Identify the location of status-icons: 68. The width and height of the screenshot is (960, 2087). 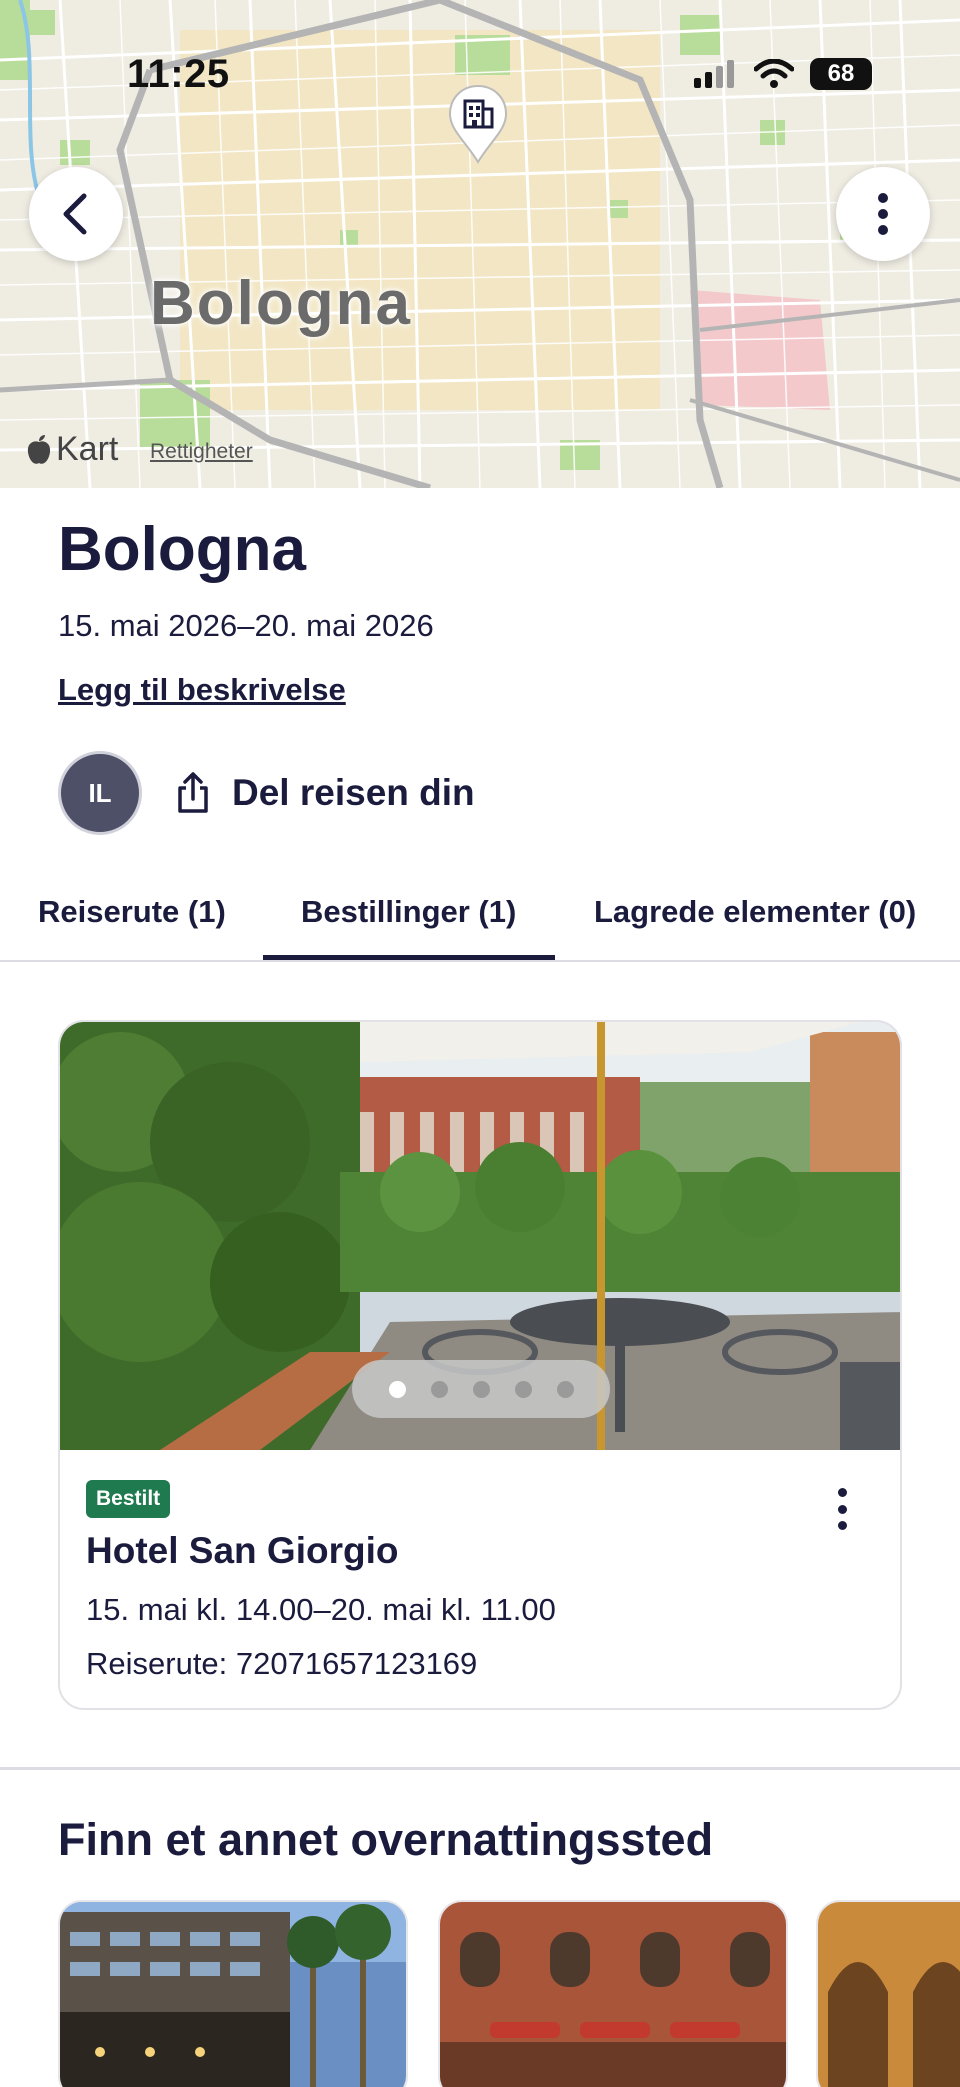
(783, 74).